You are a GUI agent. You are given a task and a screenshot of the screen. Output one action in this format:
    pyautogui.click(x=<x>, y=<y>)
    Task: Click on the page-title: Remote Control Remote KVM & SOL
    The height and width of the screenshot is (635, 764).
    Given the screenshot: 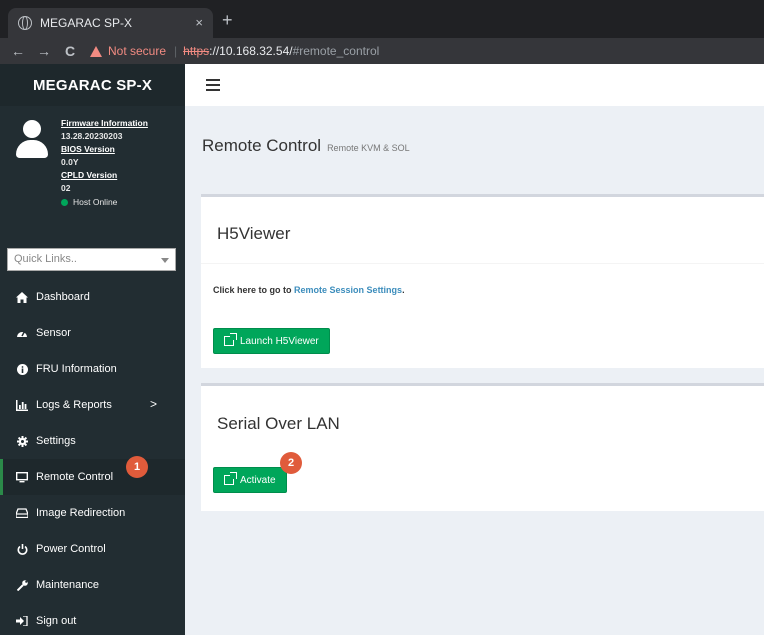 What is the action you would take?
    pyautogui.click(x=306, y=146)
    